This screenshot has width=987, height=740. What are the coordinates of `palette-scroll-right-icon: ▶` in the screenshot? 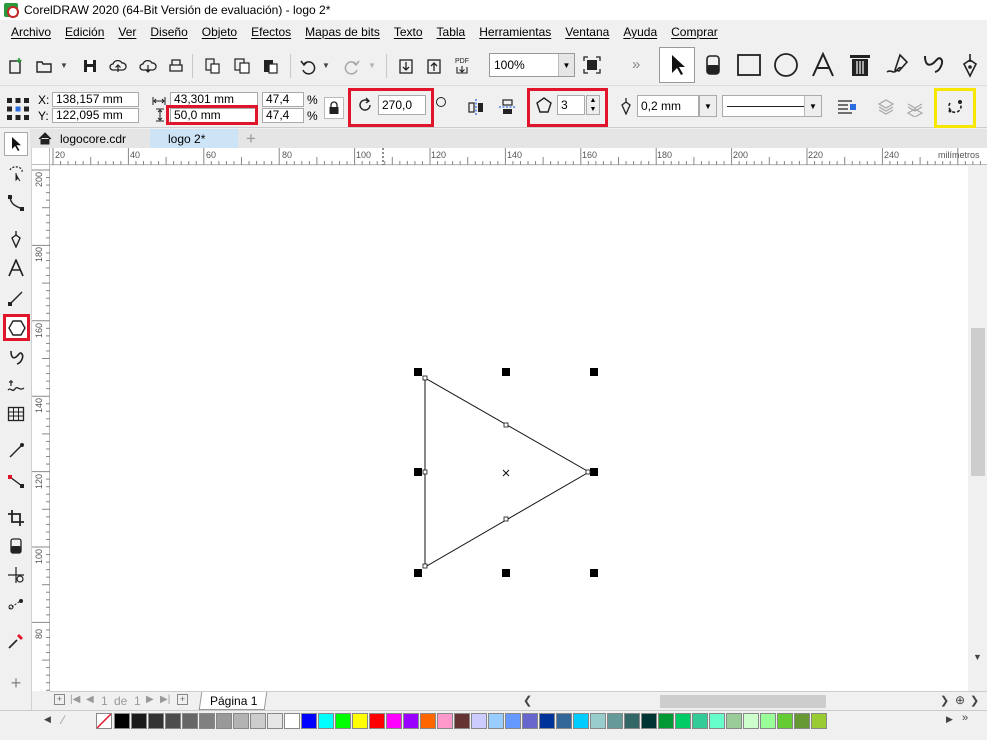 It's located at (949, 719).